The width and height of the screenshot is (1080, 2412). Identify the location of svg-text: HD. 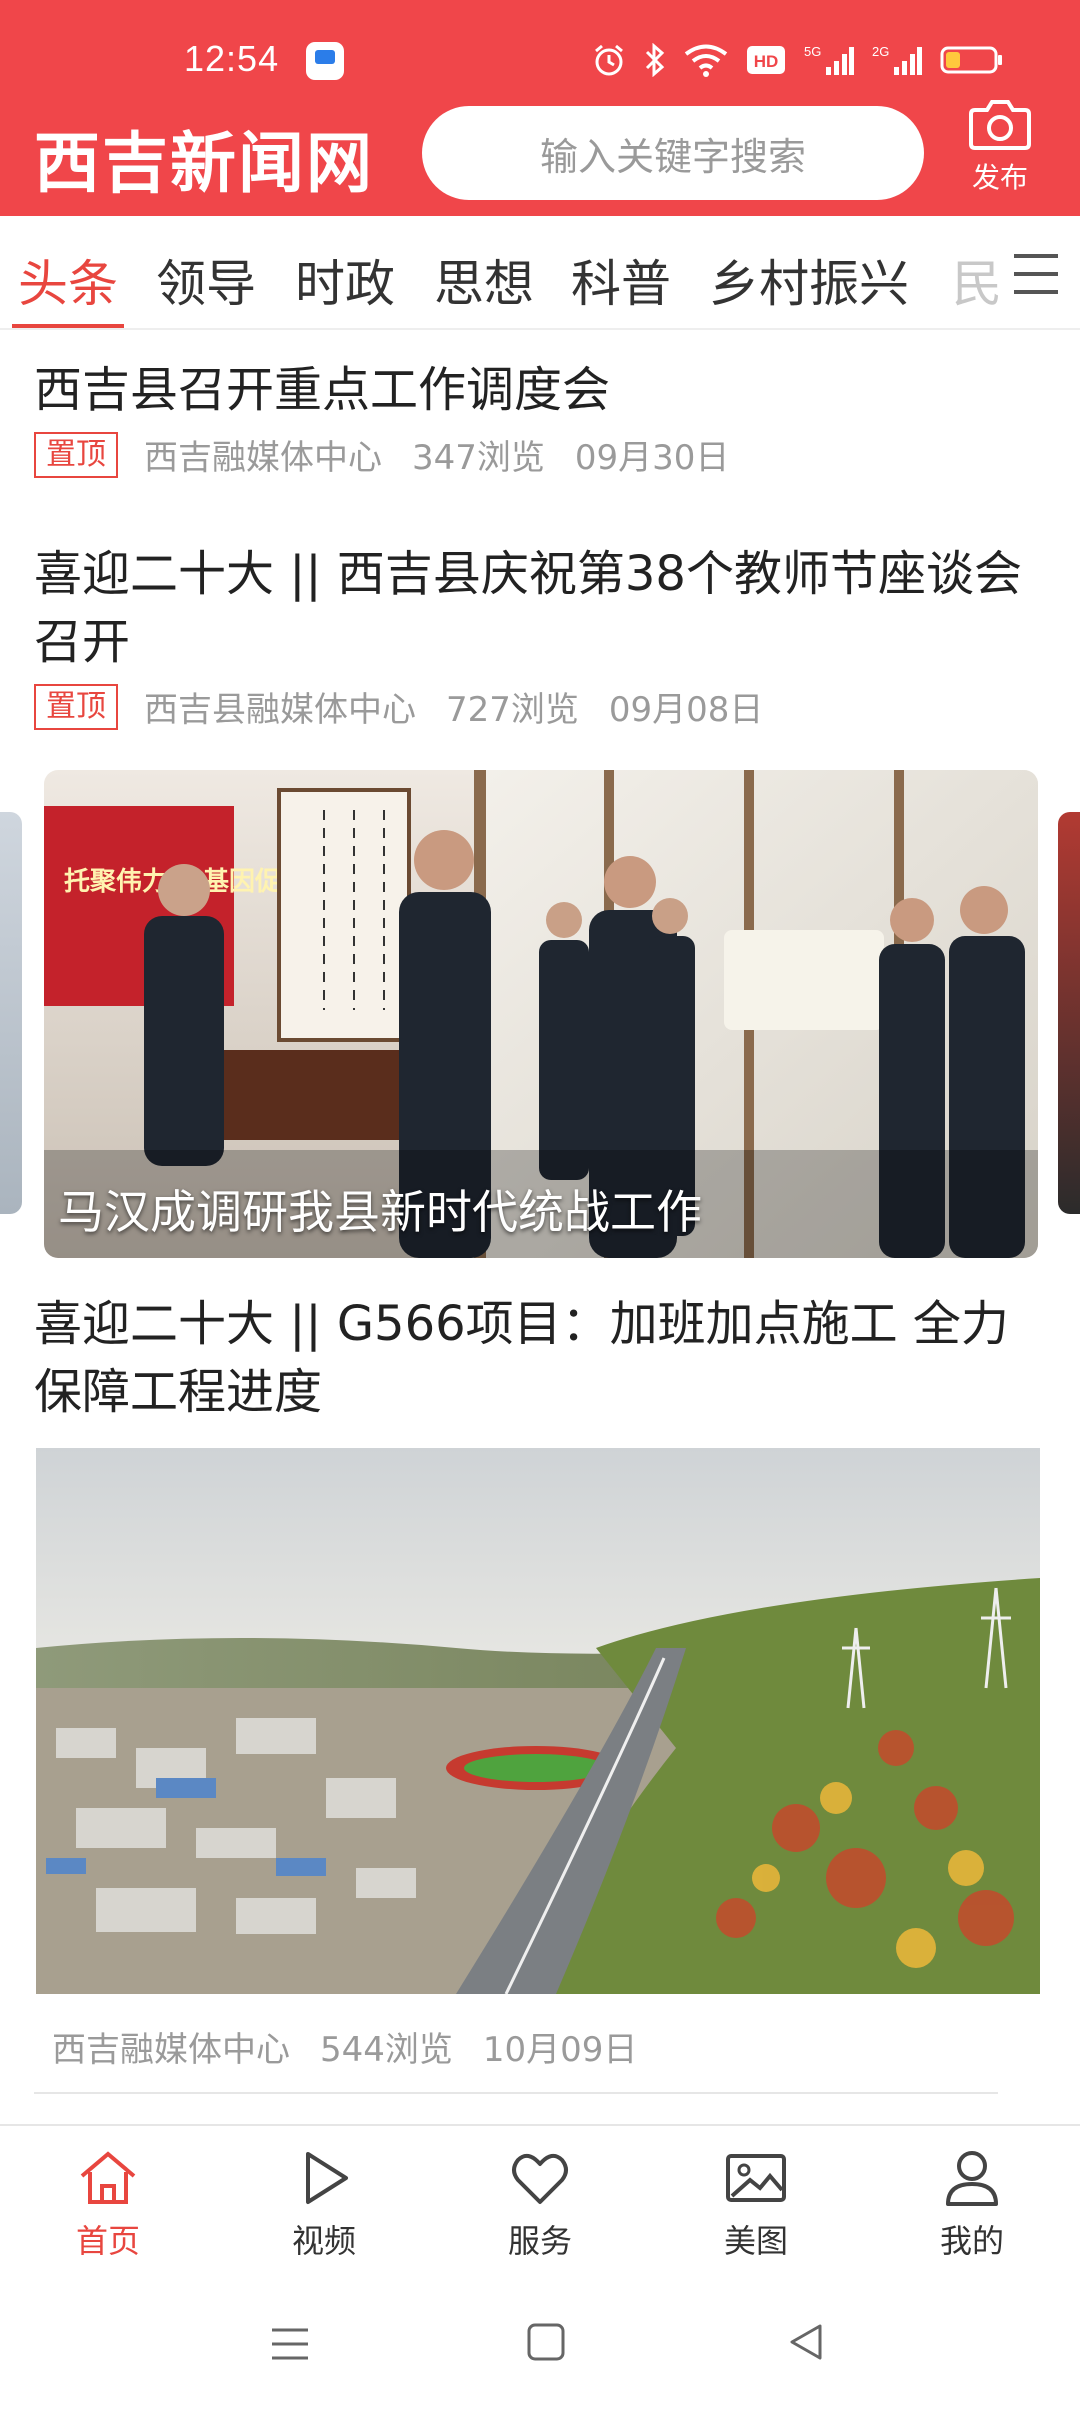
(766, 61).